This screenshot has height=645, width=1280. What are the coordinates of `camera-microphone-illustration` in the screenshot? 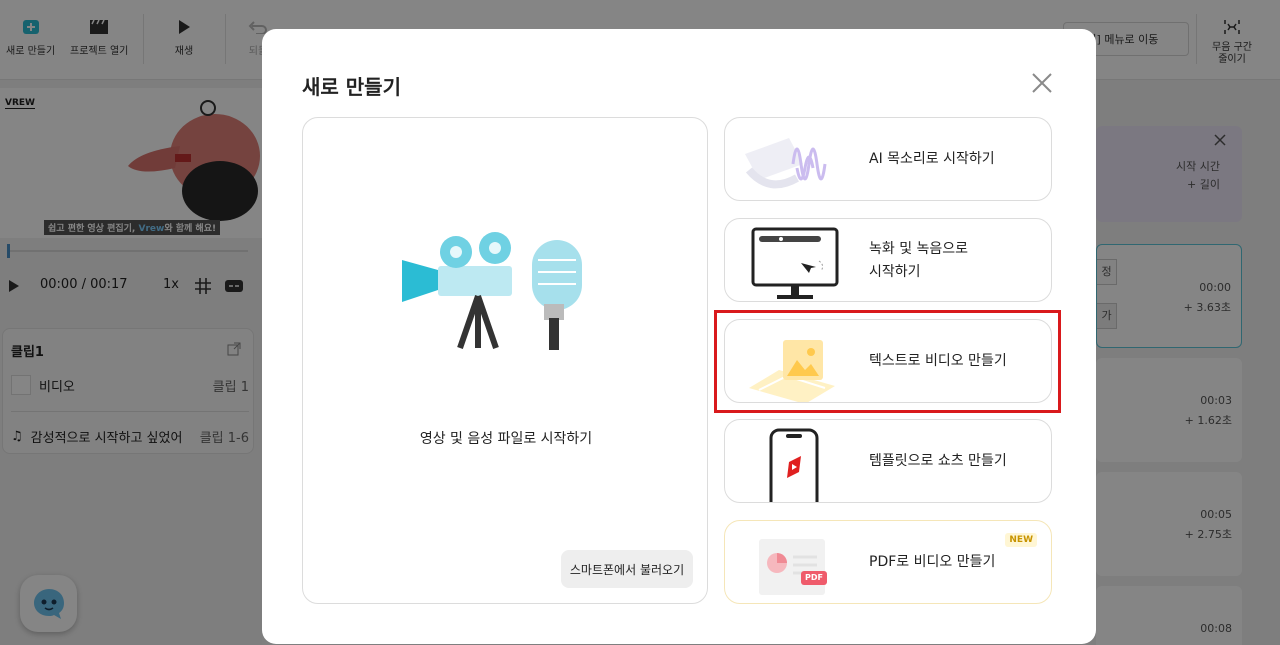 It's located at (492, 291).